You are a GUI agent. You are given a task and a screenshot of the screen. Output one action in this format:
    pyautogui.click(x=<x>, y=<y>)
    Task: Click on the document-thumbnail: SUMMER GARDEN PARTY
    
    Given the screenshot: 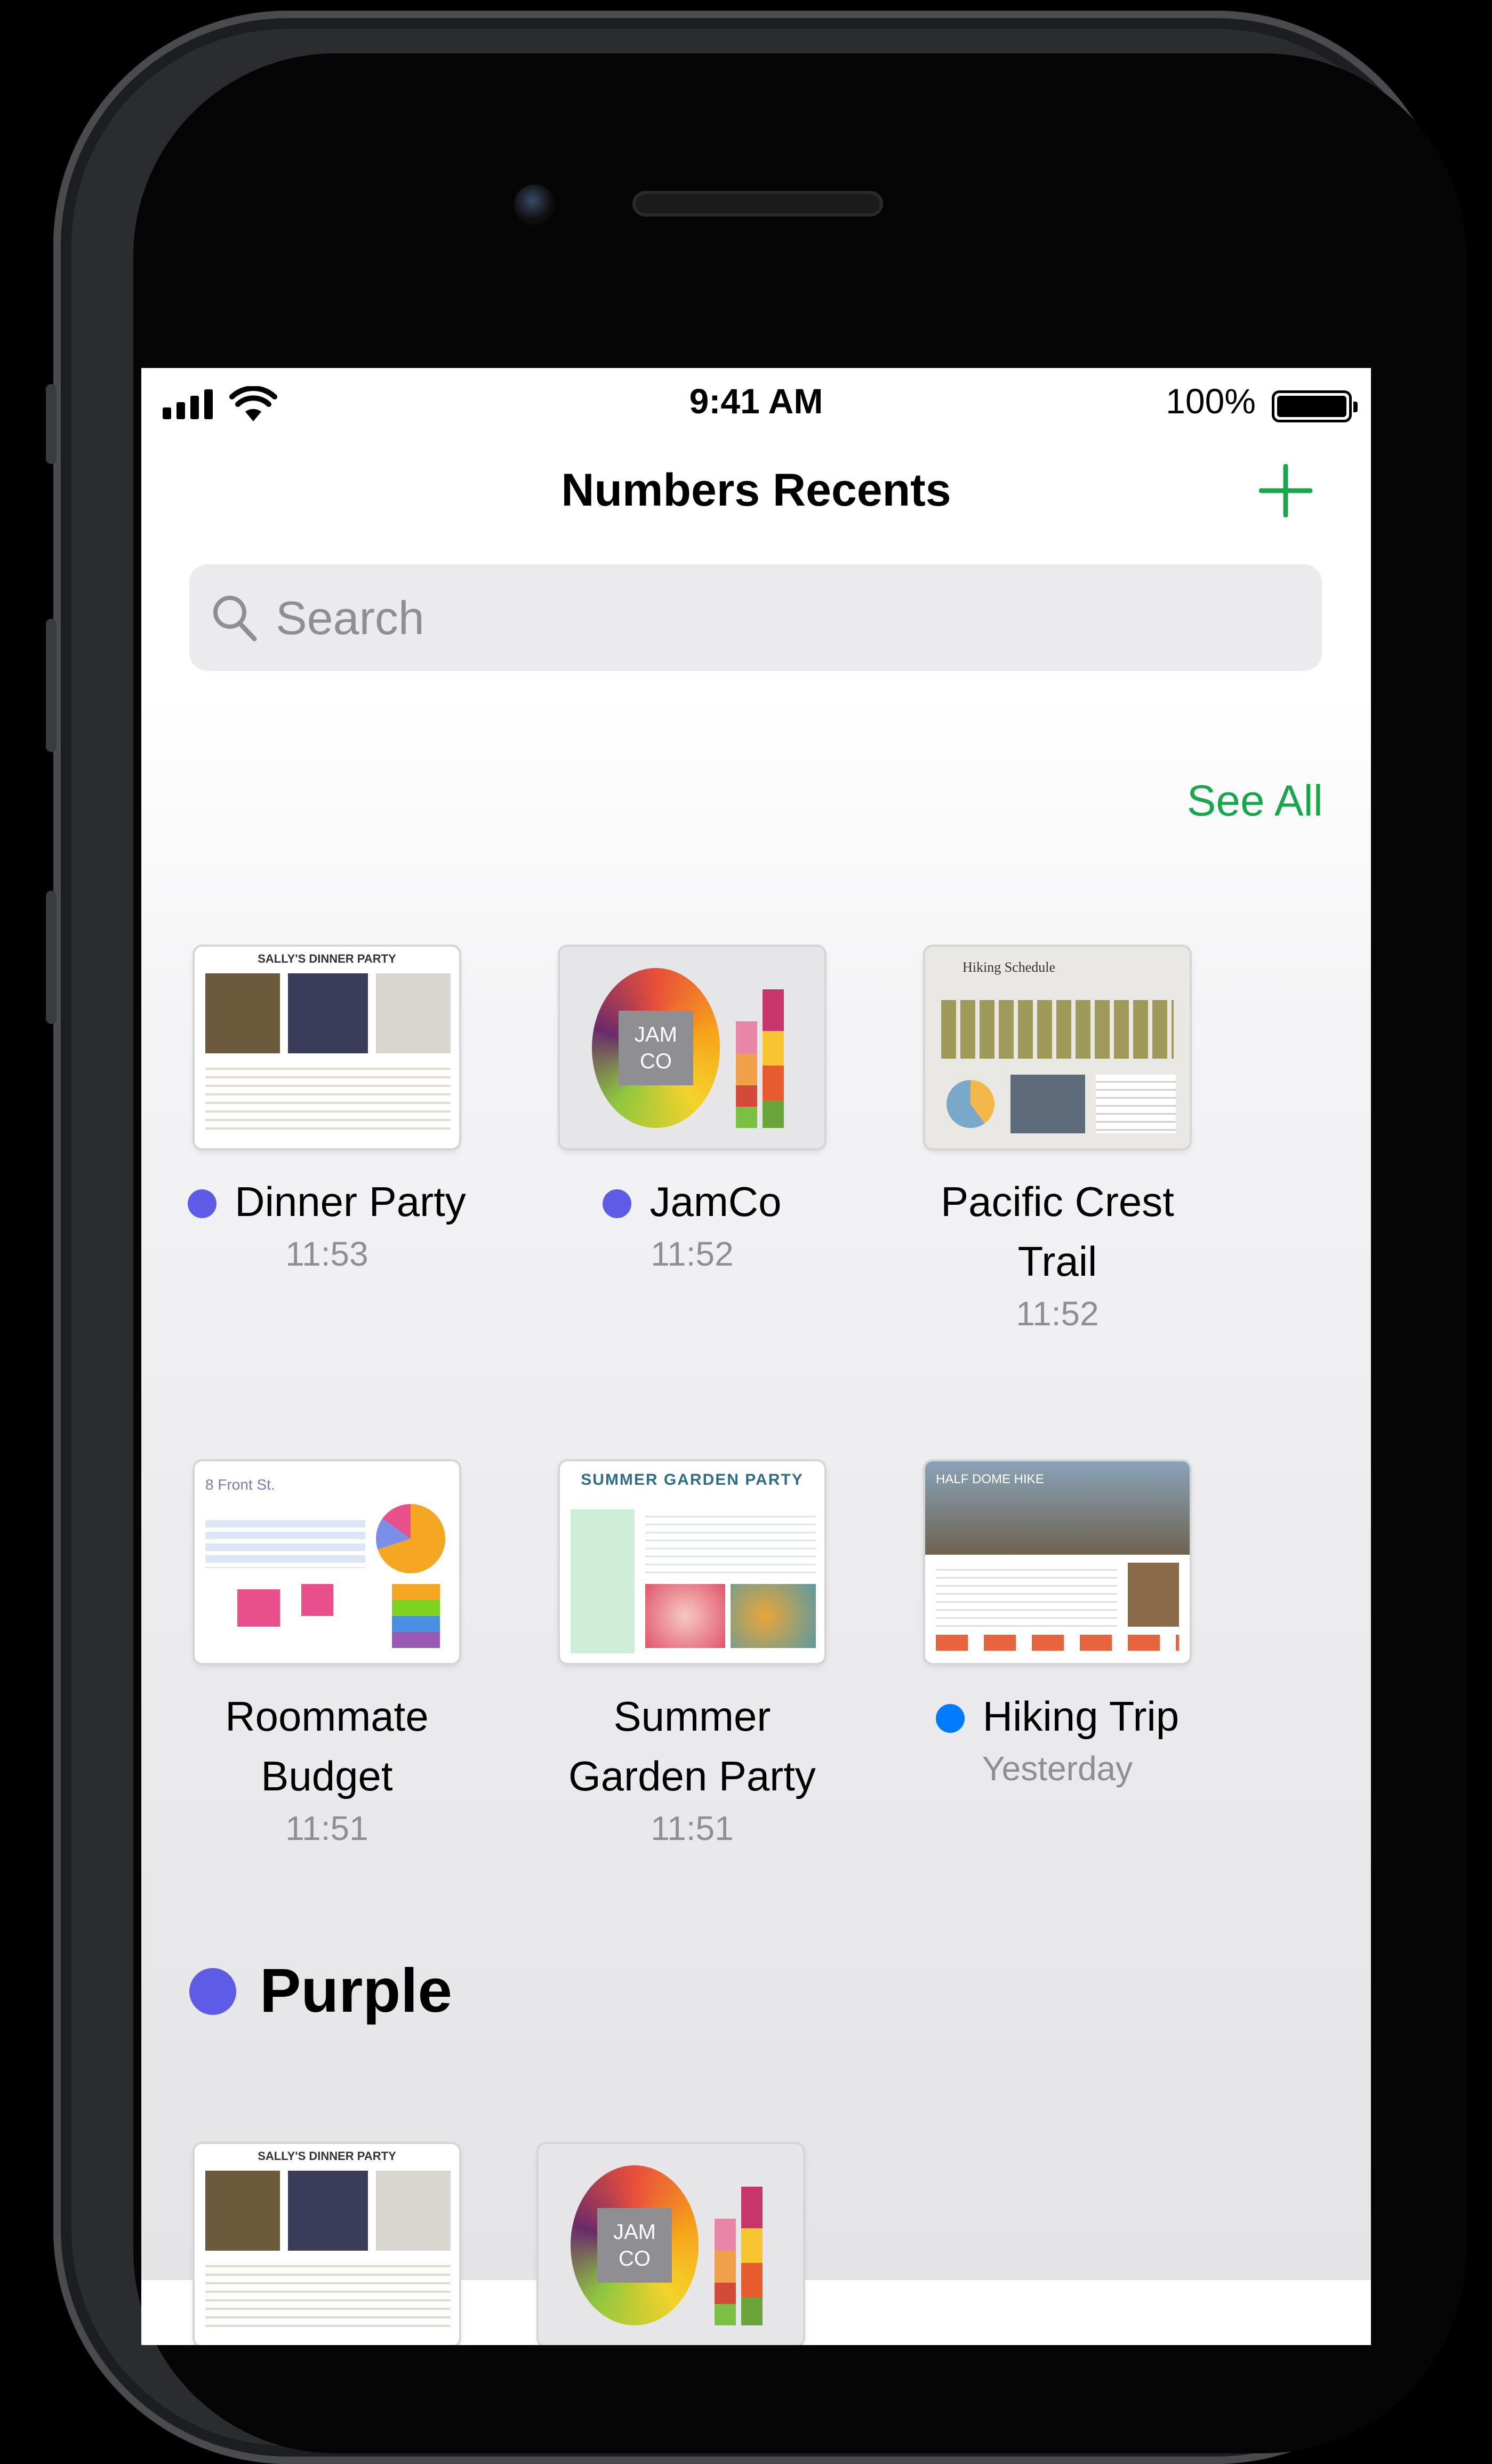 What is the action you would take?
    pyautogui.click(x=692, y=1562)
    